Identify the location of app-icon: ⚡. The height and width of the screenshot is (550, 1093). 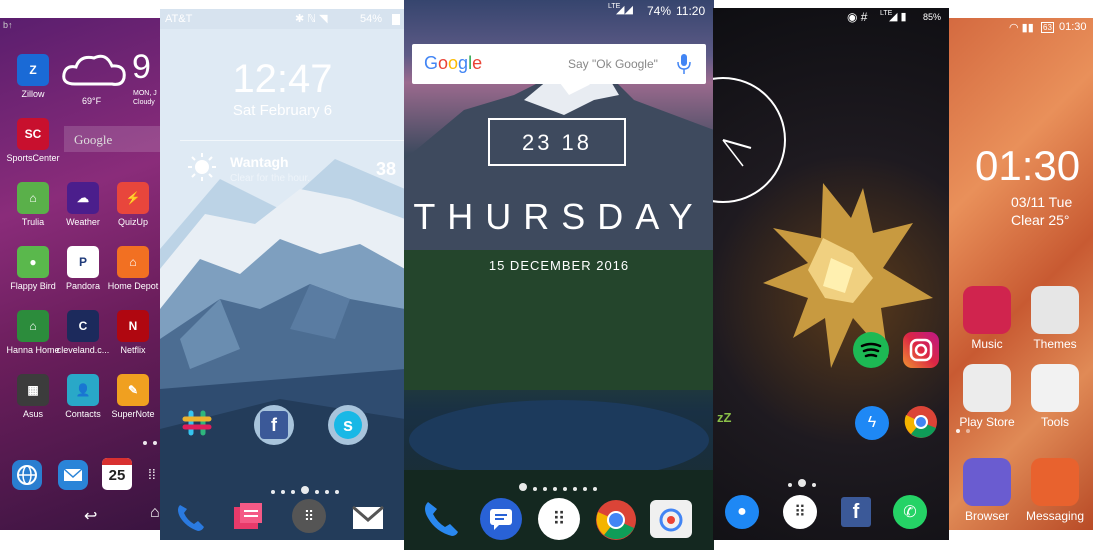
(133, 198).